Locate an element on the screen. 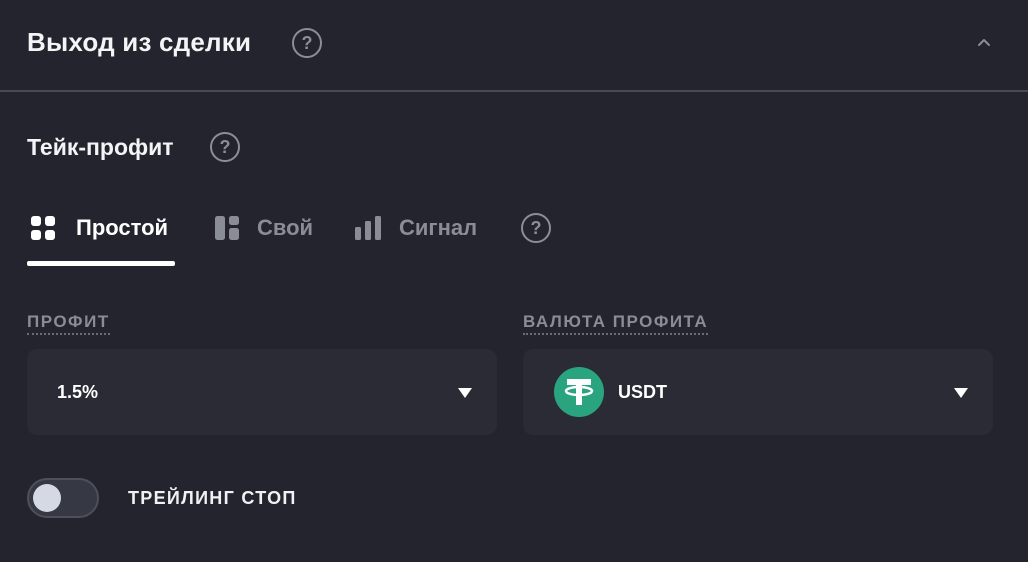 The width and height of the screenshot is (1028, 562). tether-icon is located at coordinates (579, 392).